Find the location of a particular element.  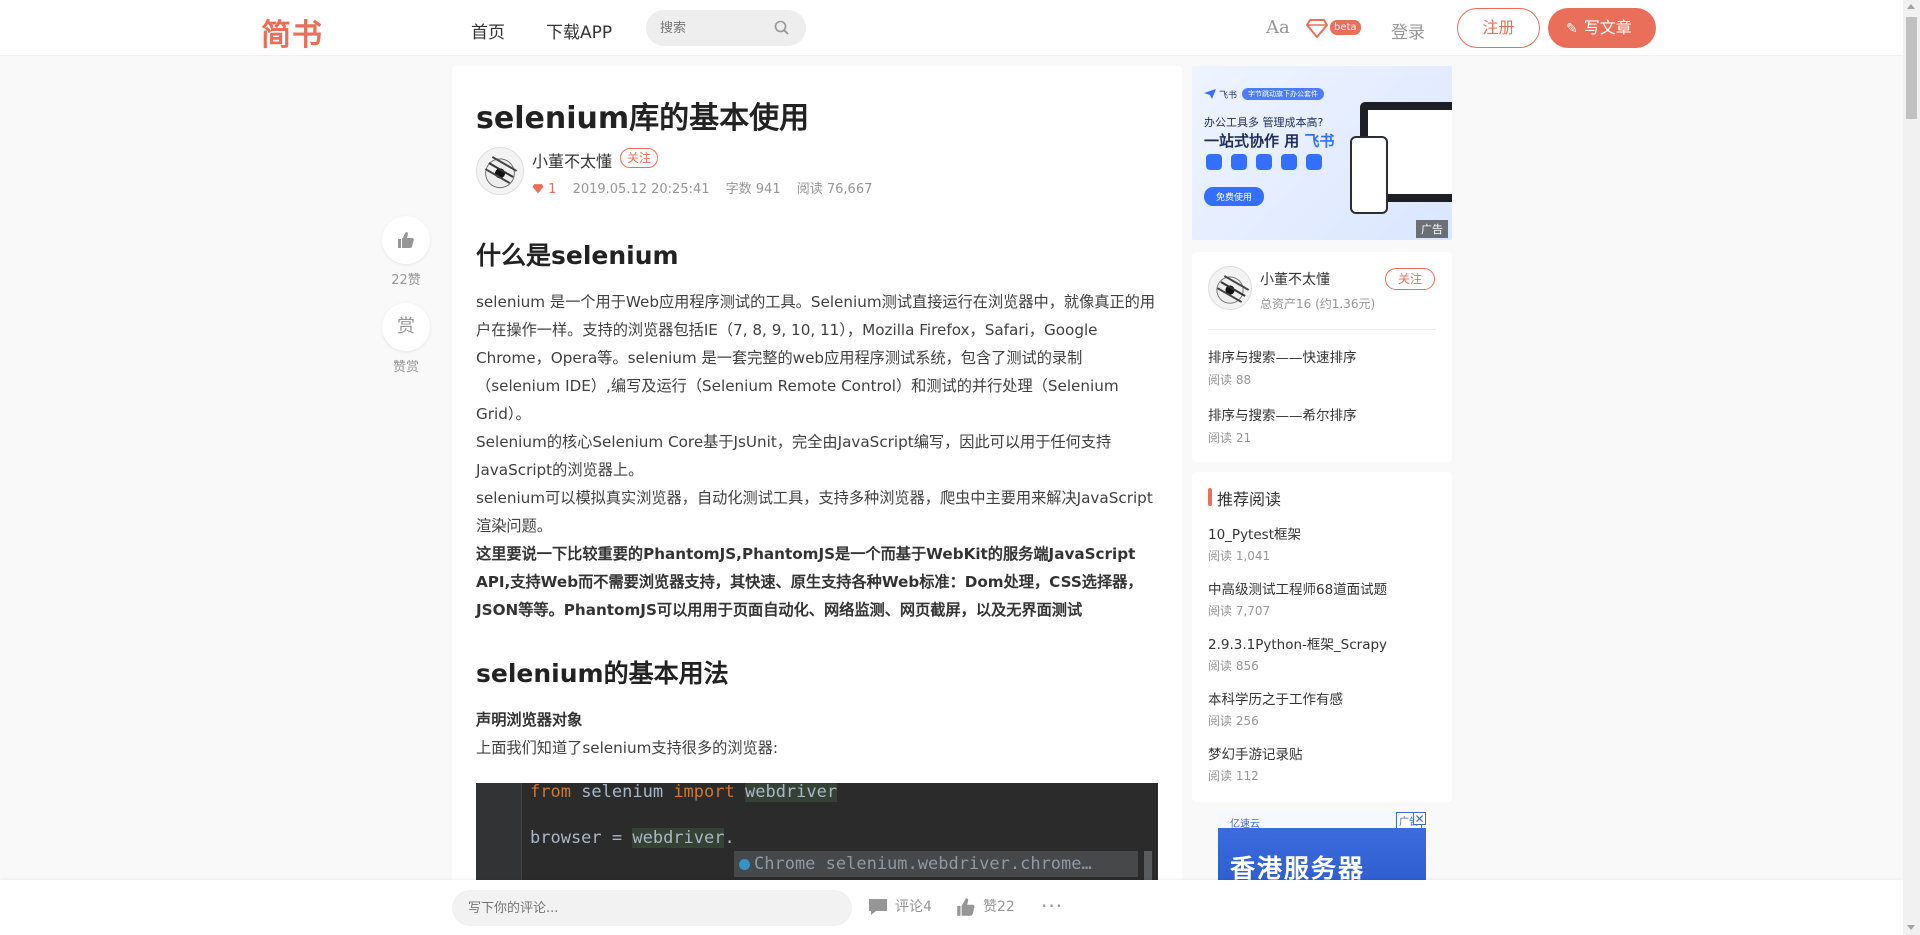

font-size-toggle: Aa is located at coordinates (1278, 27).